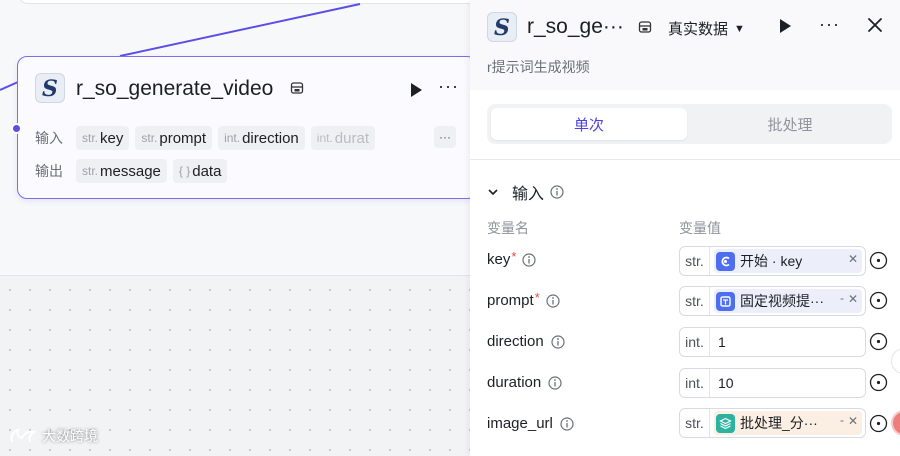  I want to click on data-mode-select: 真实数据 ▼, so click(706, 28).